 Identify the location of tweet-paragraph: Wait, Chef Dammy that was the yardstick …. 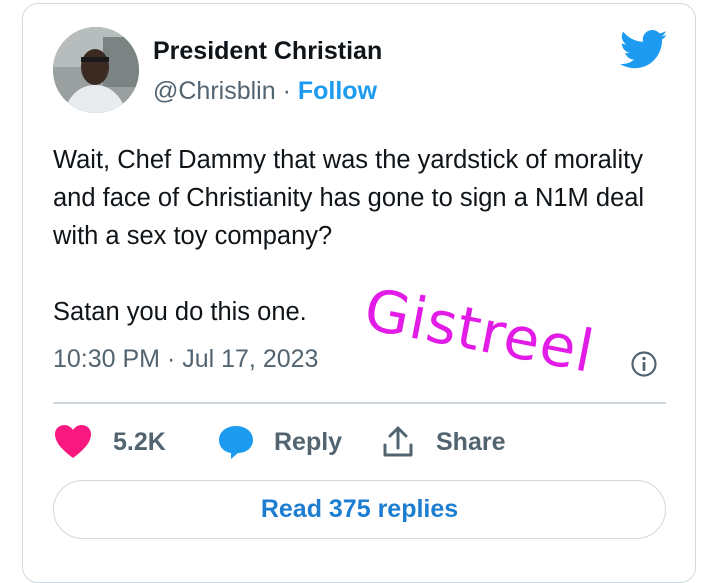
(349, 198).